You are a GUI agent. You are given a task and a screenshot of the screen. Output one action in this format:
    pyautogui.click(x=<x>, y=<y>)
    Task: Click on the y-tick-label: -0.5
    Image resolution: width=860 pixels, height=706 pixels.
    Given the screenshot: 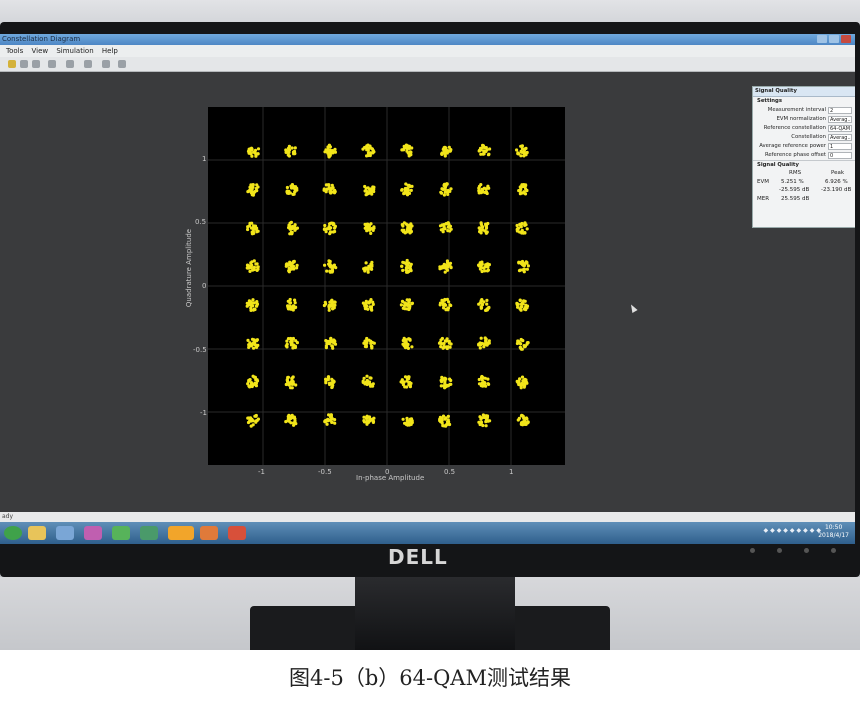 What is the action you would take?
    pyautogui.click(x=200, y=350)
    